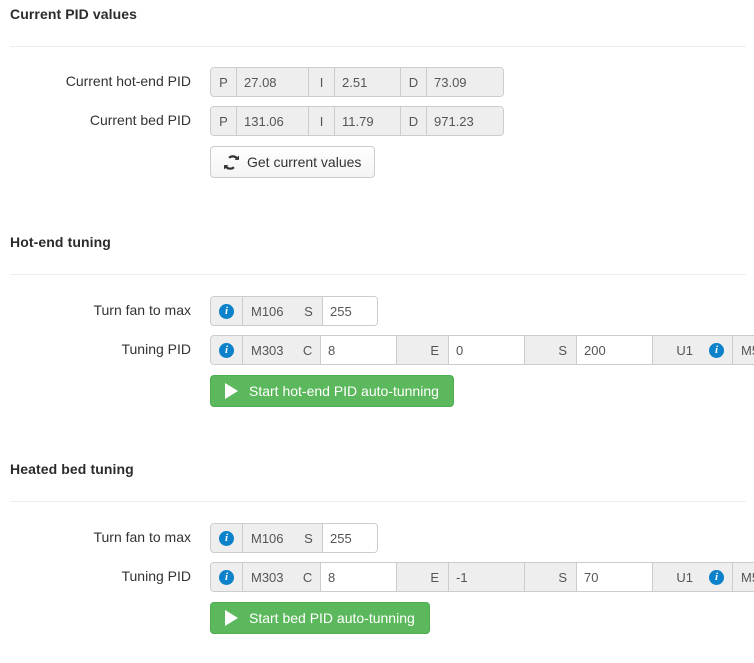 Image resolution: width=754 pixels, height=663 pixels. What do you see at coordinates (377, 162) in the screenshot?
I see `row-get-current-values: Get current values` at bounding box center [377, 162].